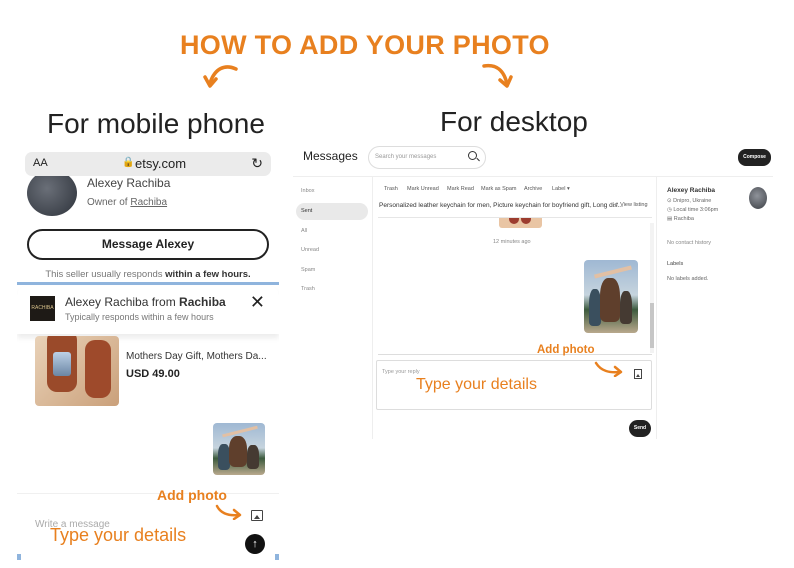 The width and height of the screenshot is (794, 568). I want to click on conversation-title: Alexey Rachiba from Rachiba, so click(145, 302).